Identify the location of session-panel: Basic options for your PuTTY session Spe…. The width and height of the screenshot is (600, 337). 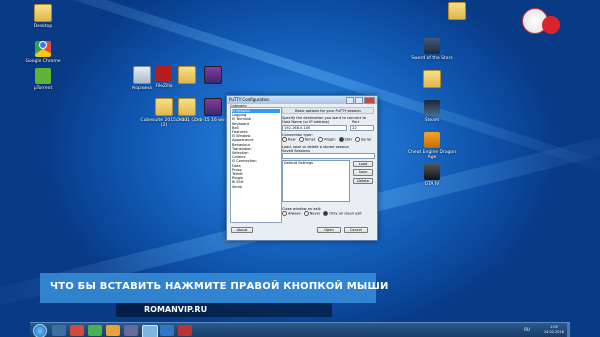
(328, 162).